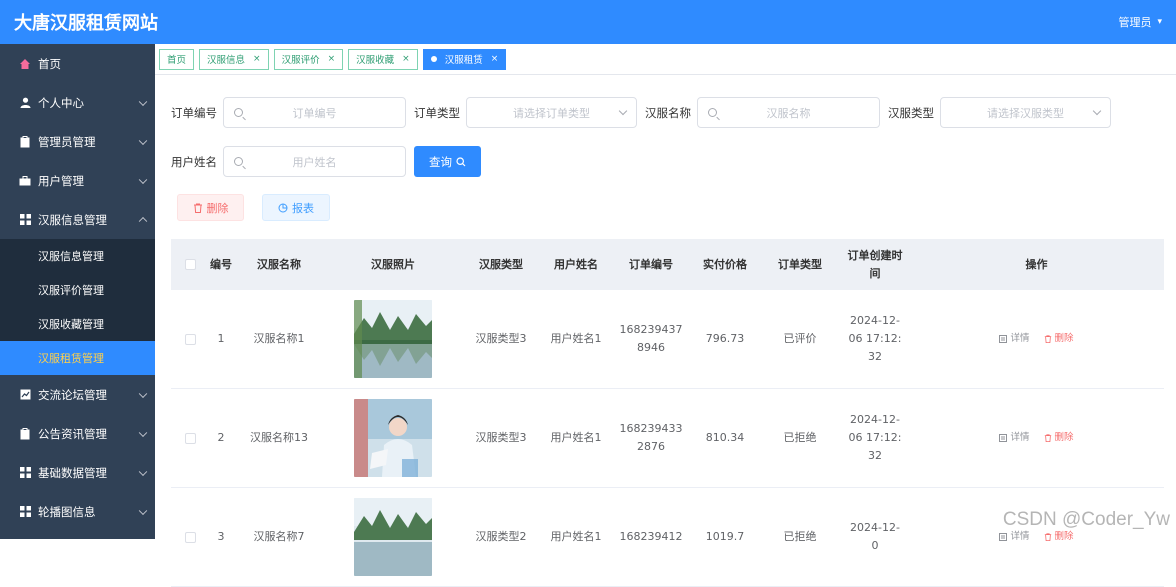 This screenshot has width=1176, height=587. I want to click on sidebar-item-base-data: 基础数据管理, so click(77, 472).